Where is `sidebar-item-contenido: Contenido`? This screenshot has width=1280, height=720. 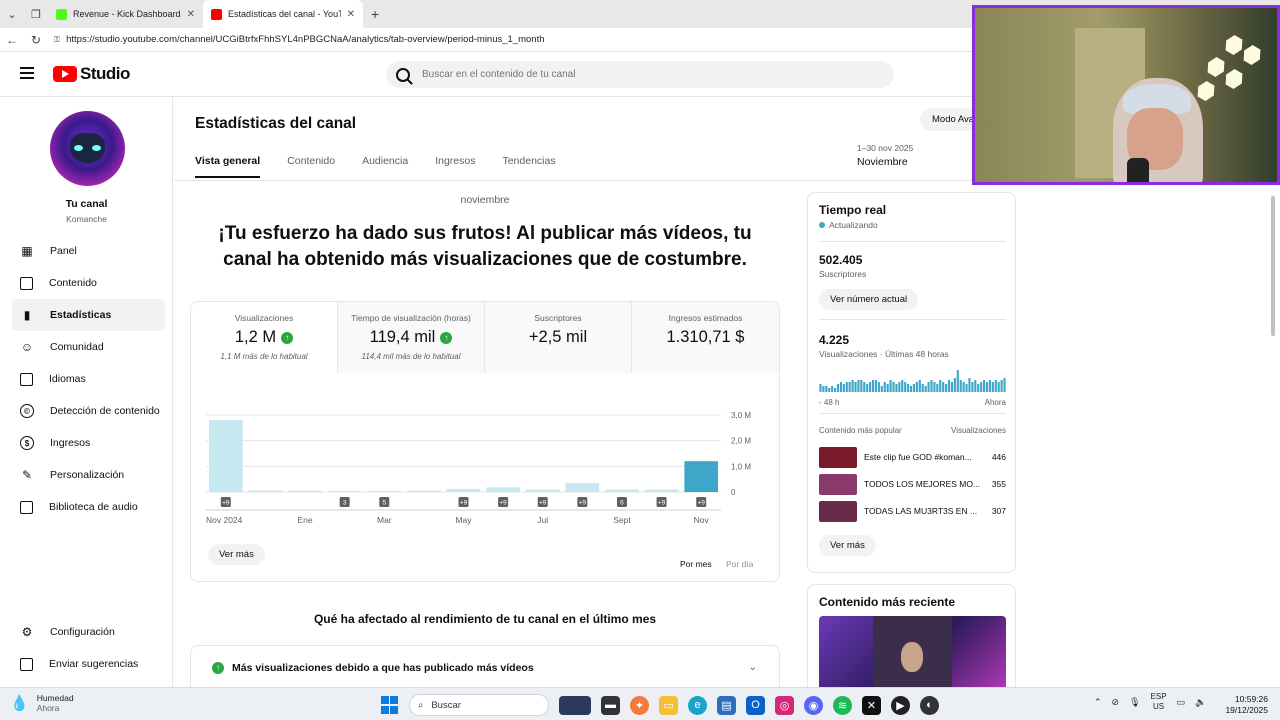
sidebar-item-contenido: Contenido is located at coordinates (88, 283).